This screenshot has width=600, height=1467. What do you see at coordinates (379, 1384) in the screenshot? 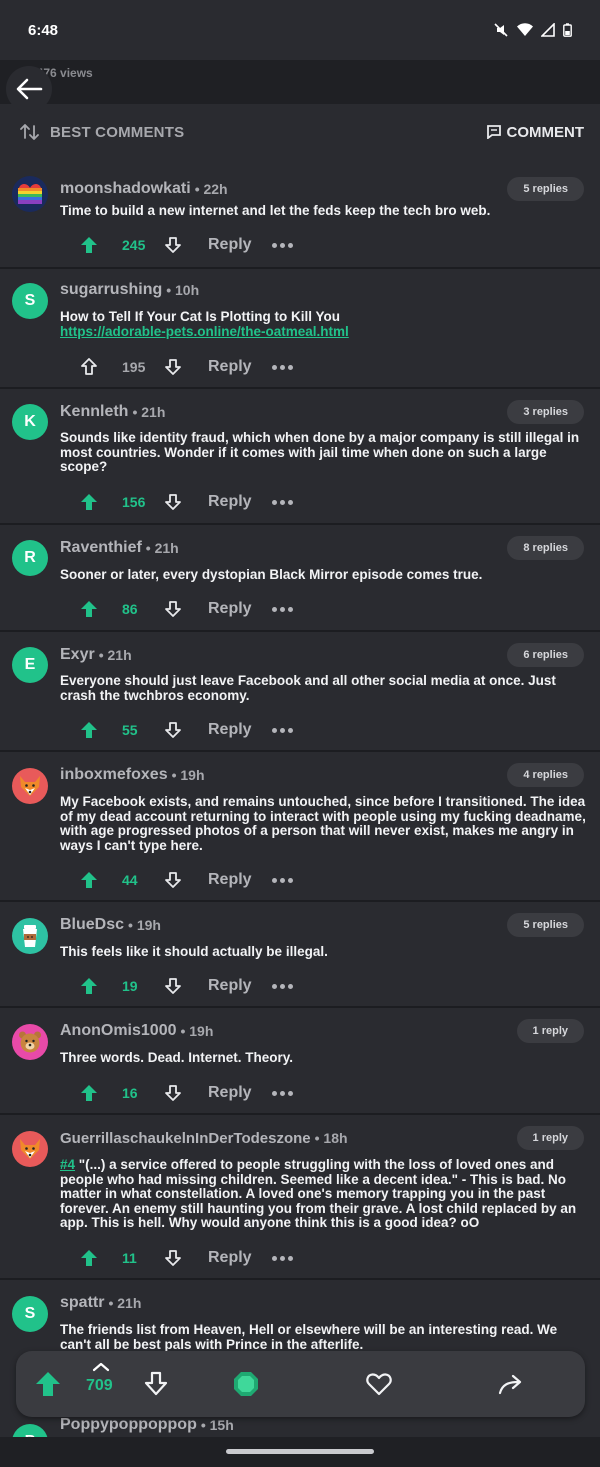
I see `favorite-heart-icon` at bounding box center [379, 1384].